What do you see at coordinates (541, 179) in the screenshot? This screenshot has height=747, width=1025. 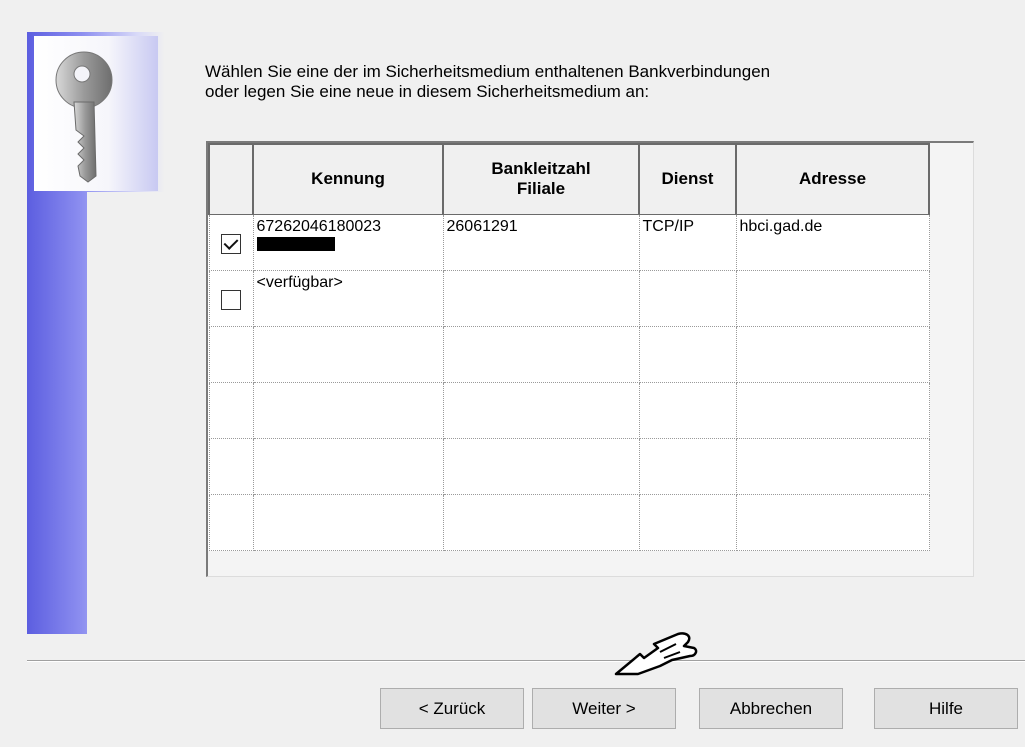 I see `column-header-bankleitzahl: Bankleitzahl Filiale` at bounding box center [541, 179].